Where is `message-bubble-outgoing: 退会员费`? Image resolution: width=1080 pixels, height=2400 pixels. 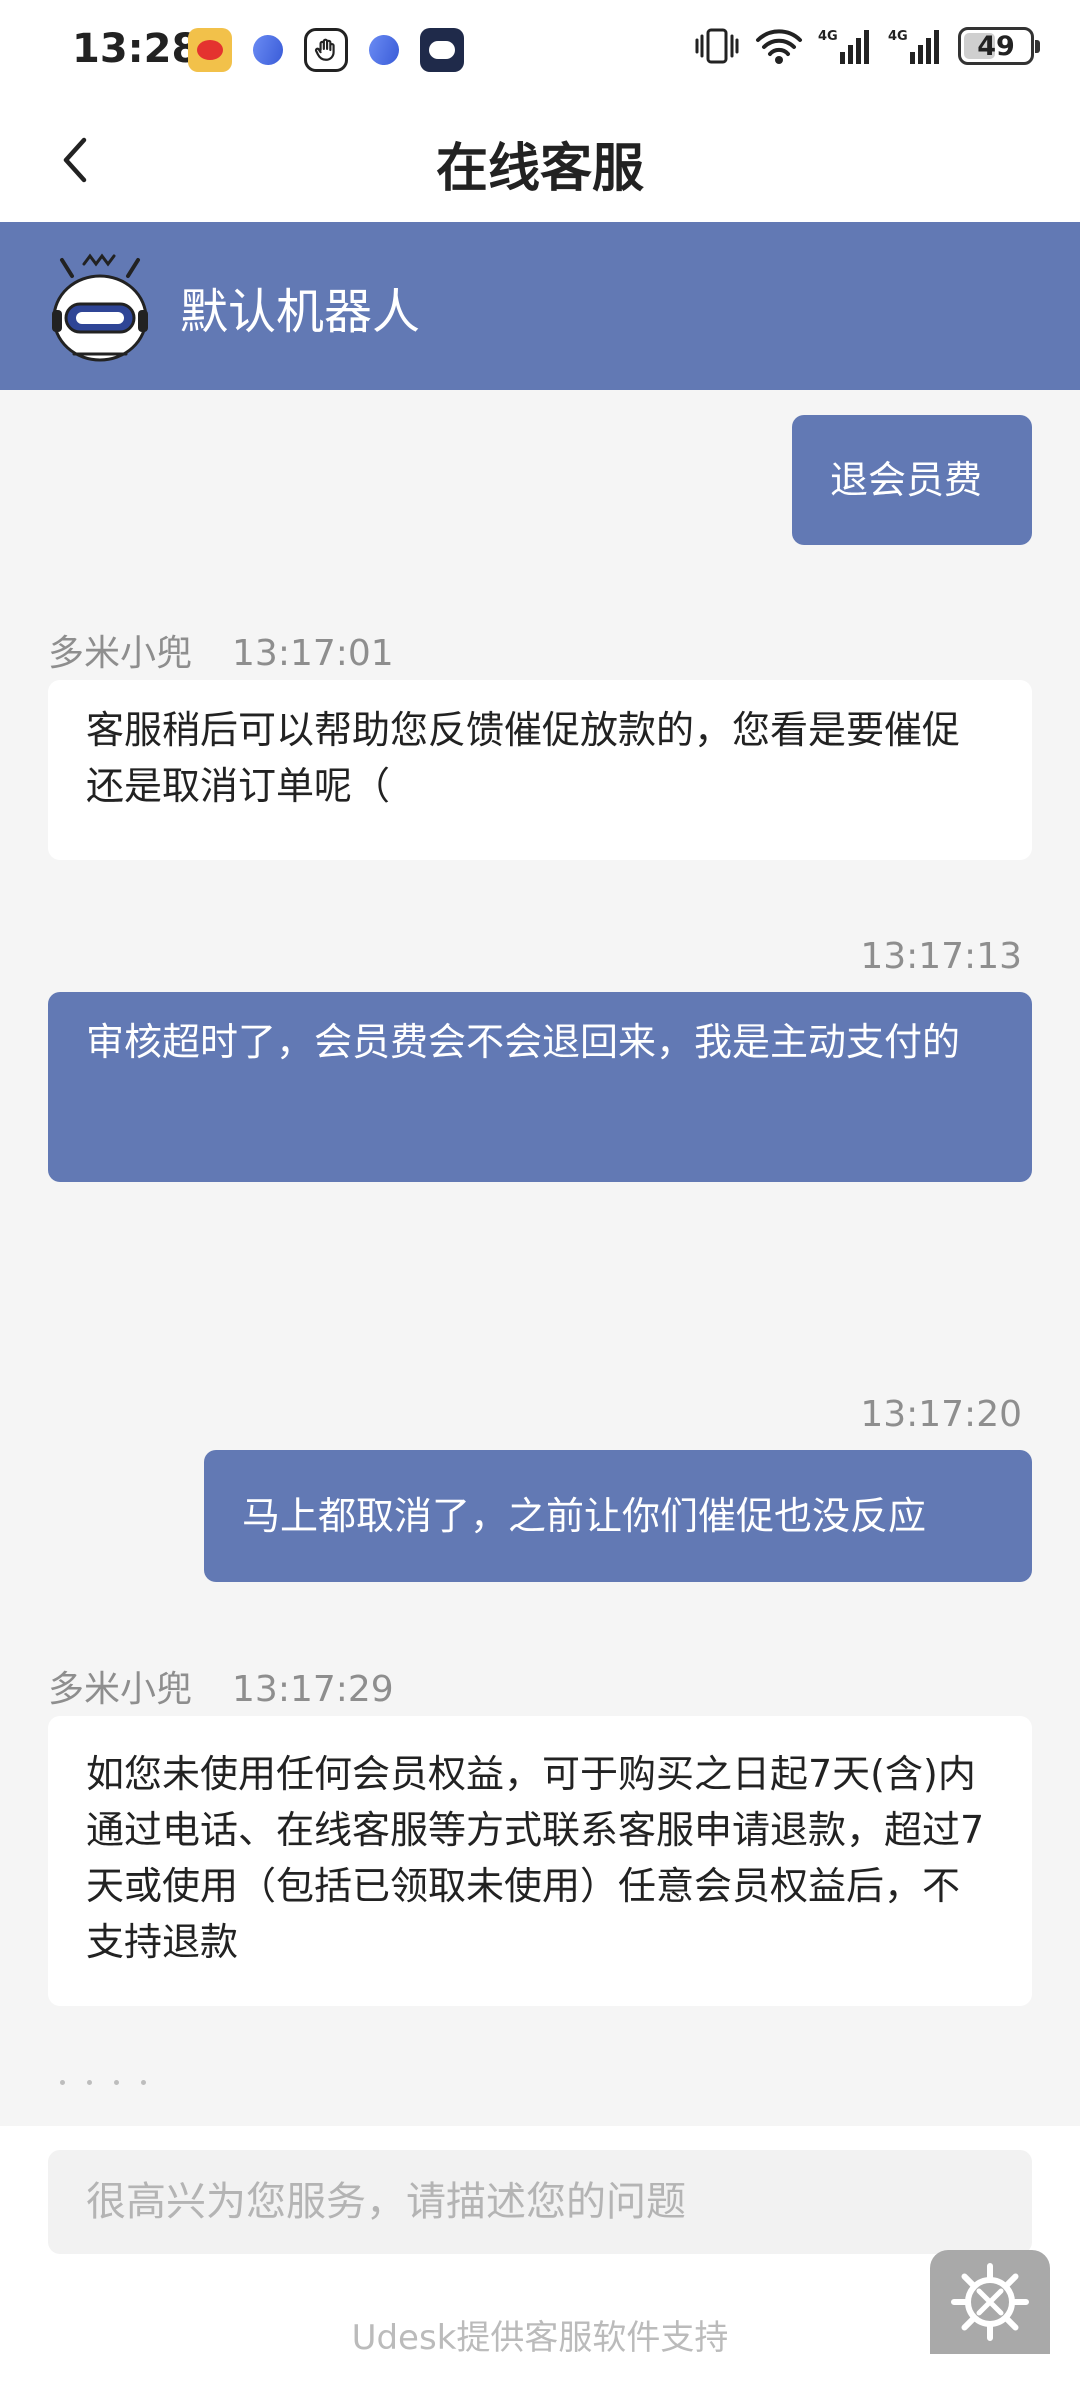 message-bubble-outgoing: 退会员费 is located at coordinates (912, 480).